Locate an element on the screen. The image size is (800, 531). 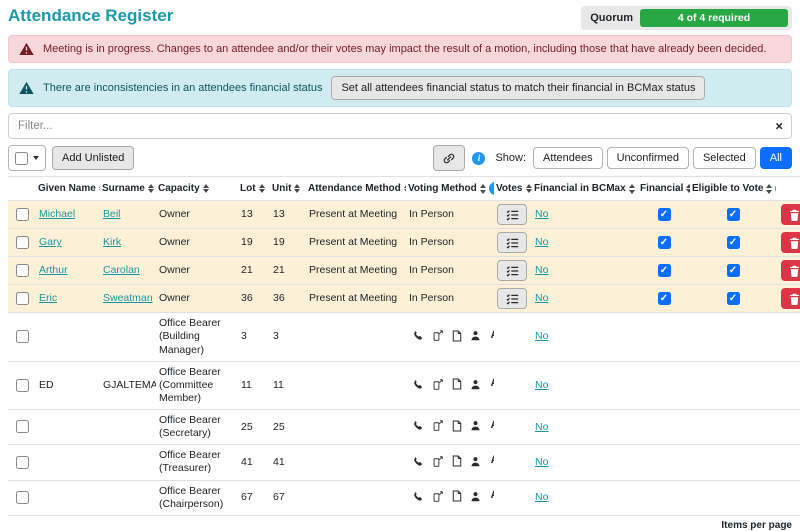
column-header-lot: Lot is located at coordinates (254, 189).